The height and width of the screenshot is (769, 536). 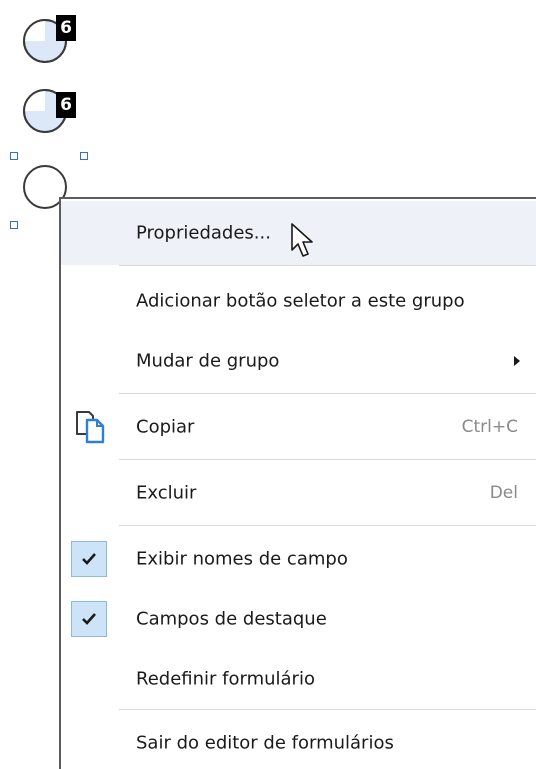 I want to click on mouse-cursor-icon, so click(x=302, y=240).